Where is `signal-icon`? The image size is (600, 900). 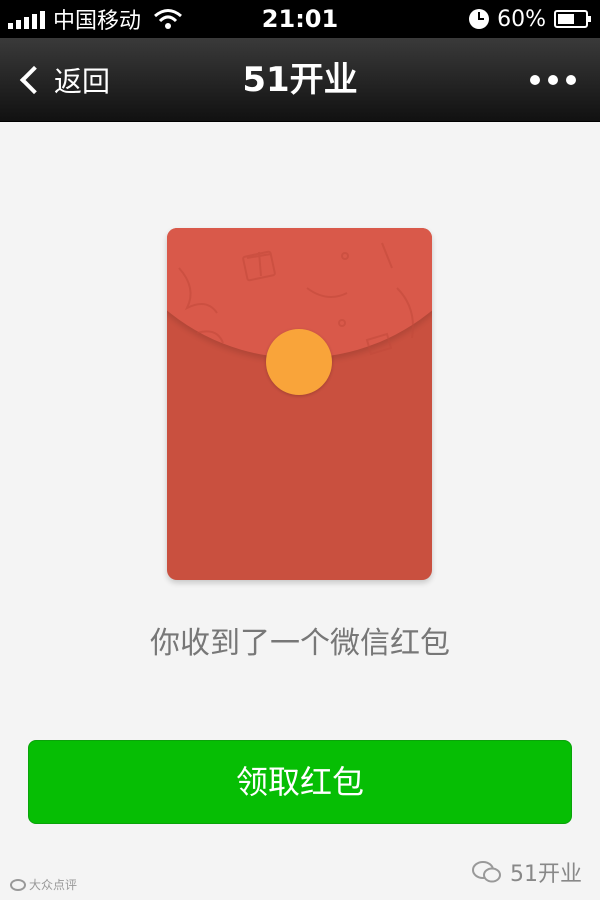
signal-icon is located at coordinates (26, 19).